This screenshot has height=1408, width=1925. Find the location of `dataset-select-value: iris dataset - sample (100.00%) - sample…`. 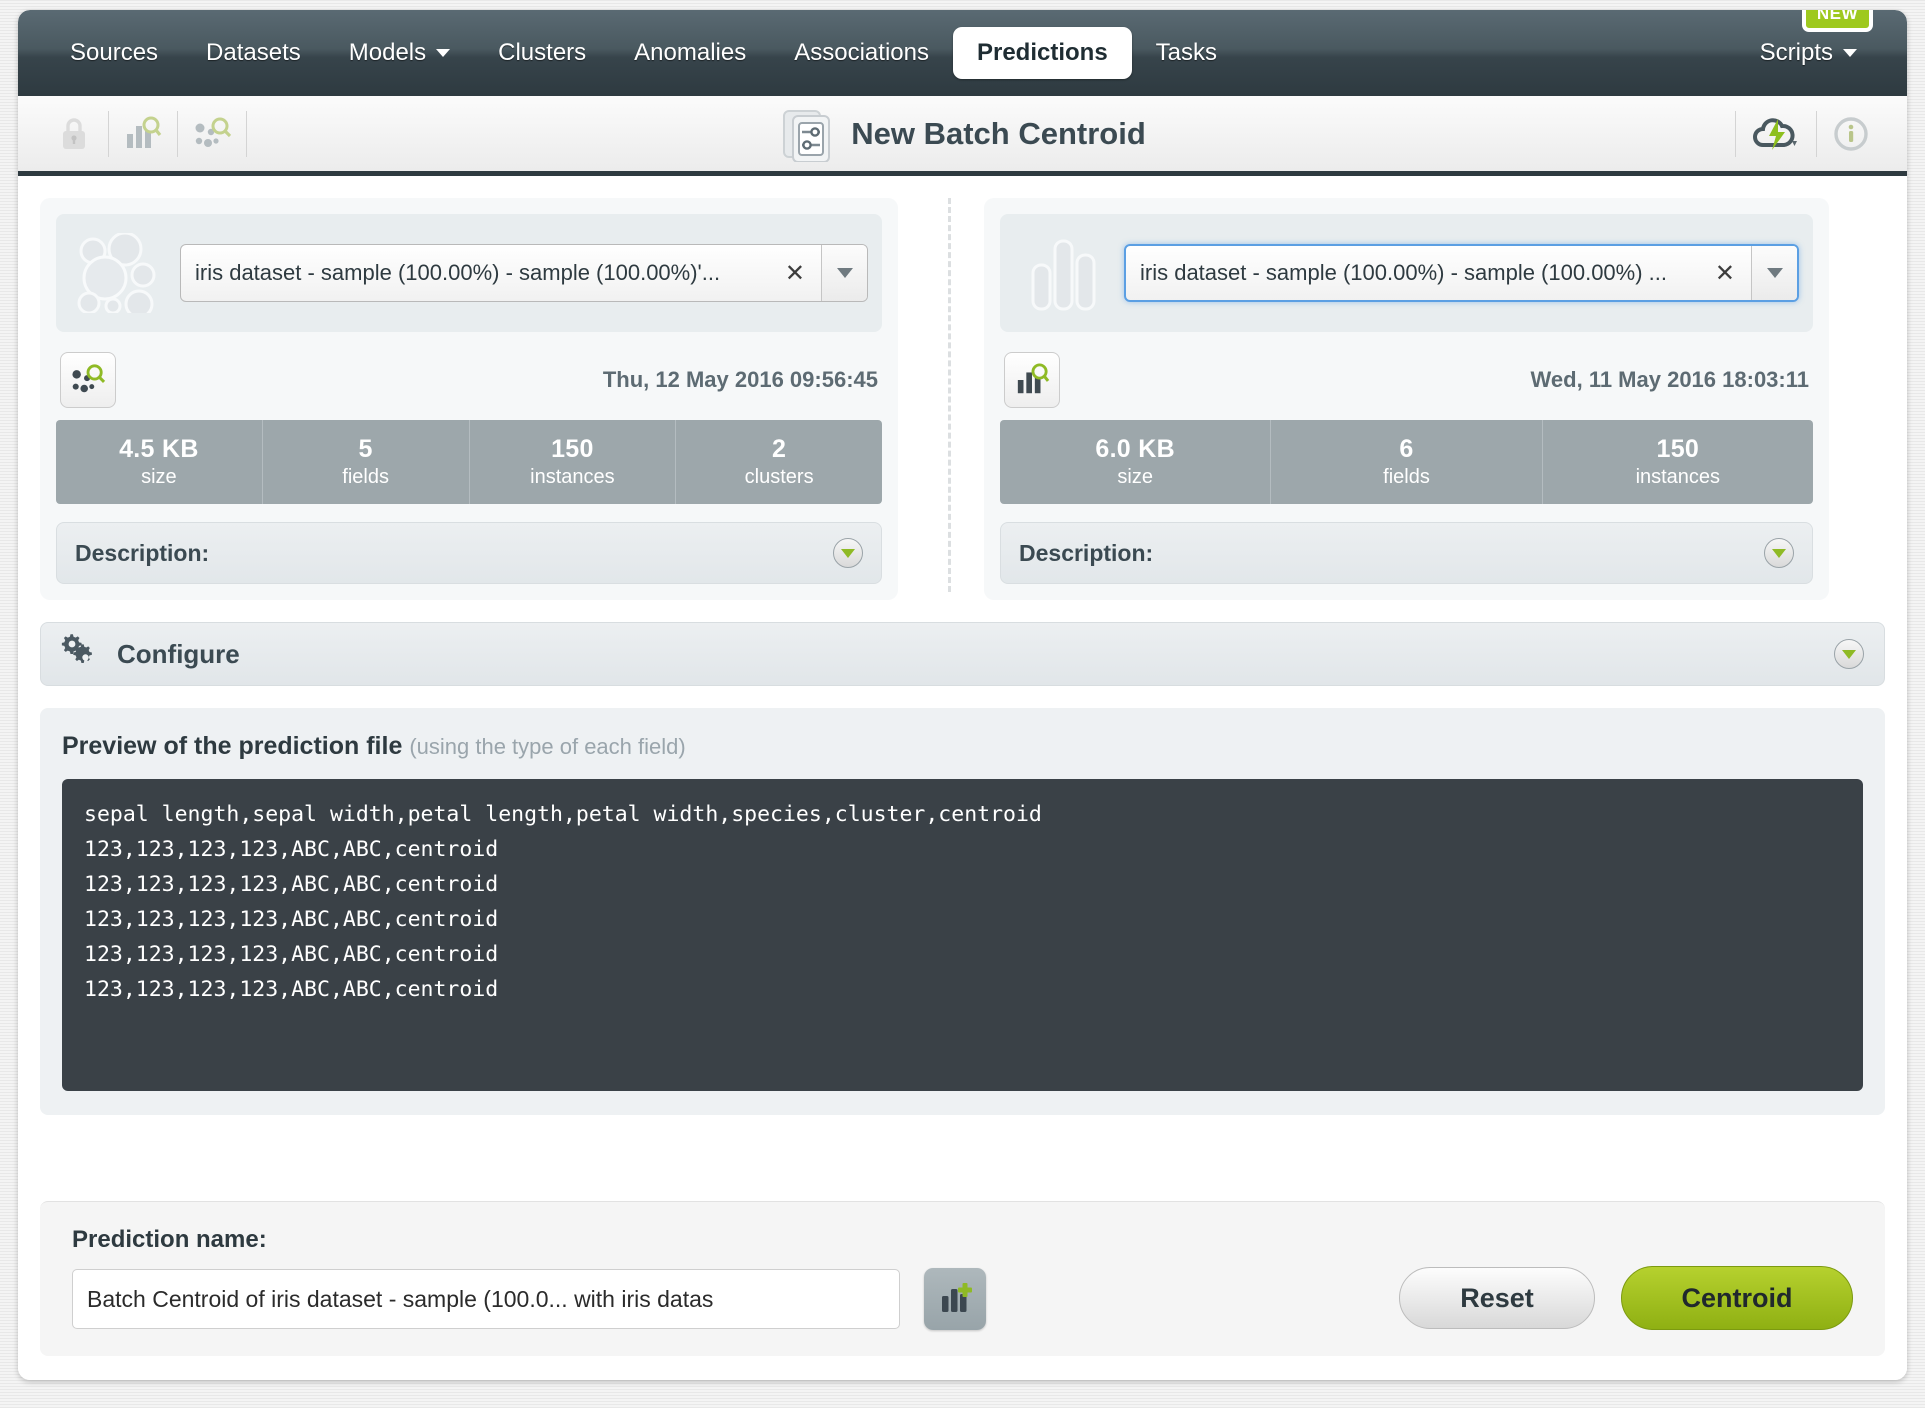

dataset-select-value: iris dataset - sample (100.00%) - sample… is located at coordinates (1404, 272).